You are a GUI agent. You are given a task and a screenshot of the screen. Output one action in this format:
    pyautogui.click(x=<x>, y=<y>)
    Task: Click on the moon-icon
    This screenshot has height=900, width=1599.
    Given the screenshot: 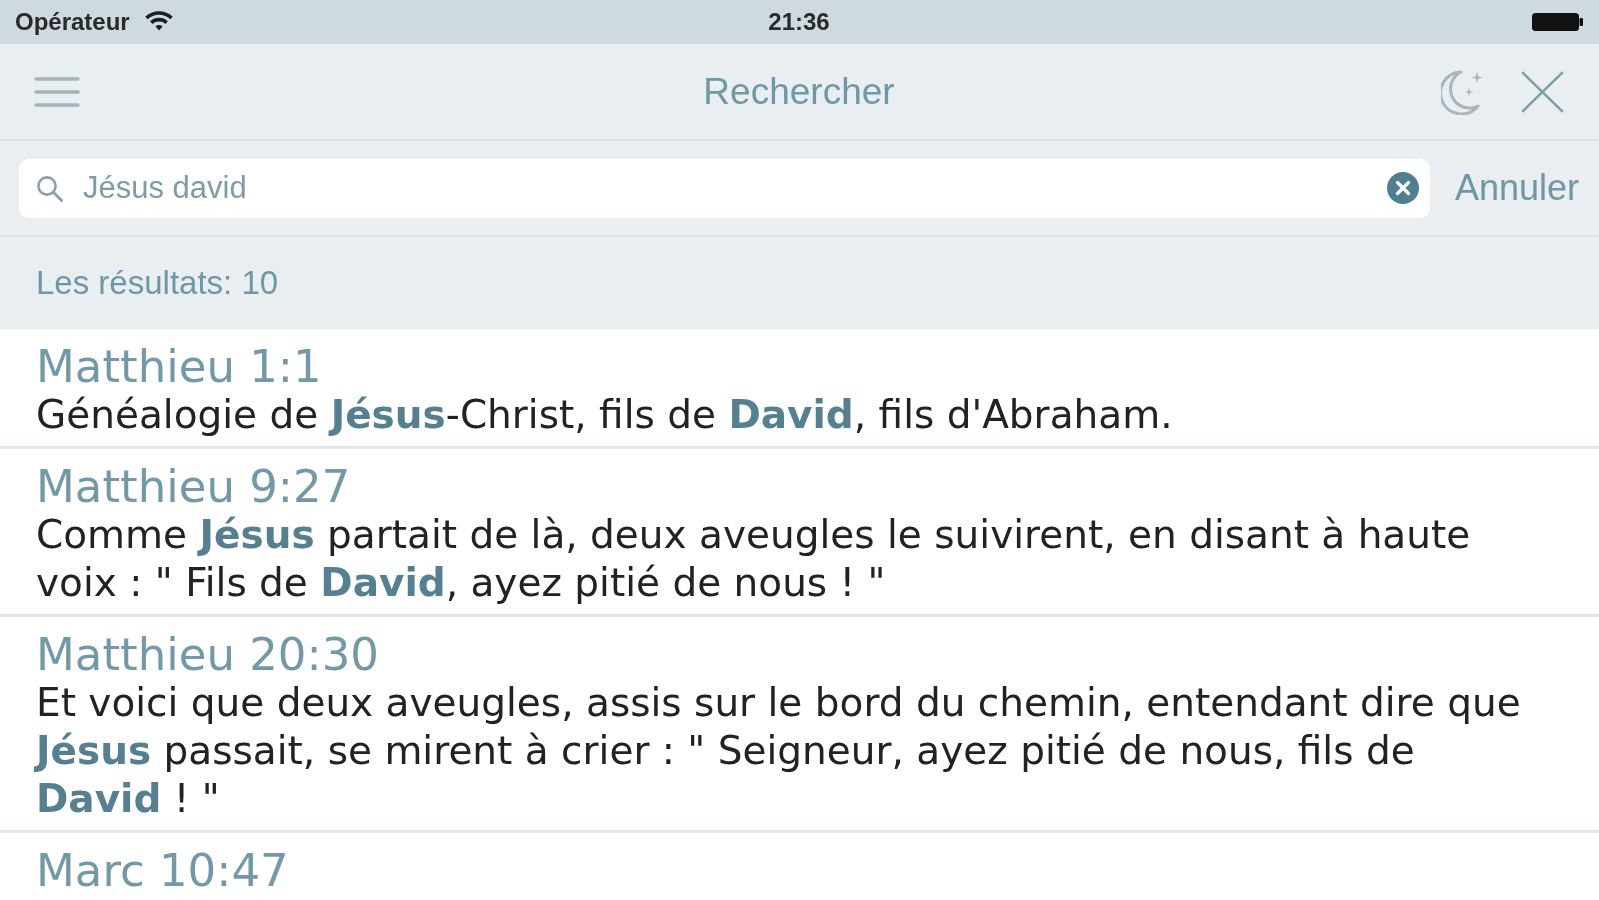 What is the action you would take?
    pyautogui.click(x=1462, y=91)
    